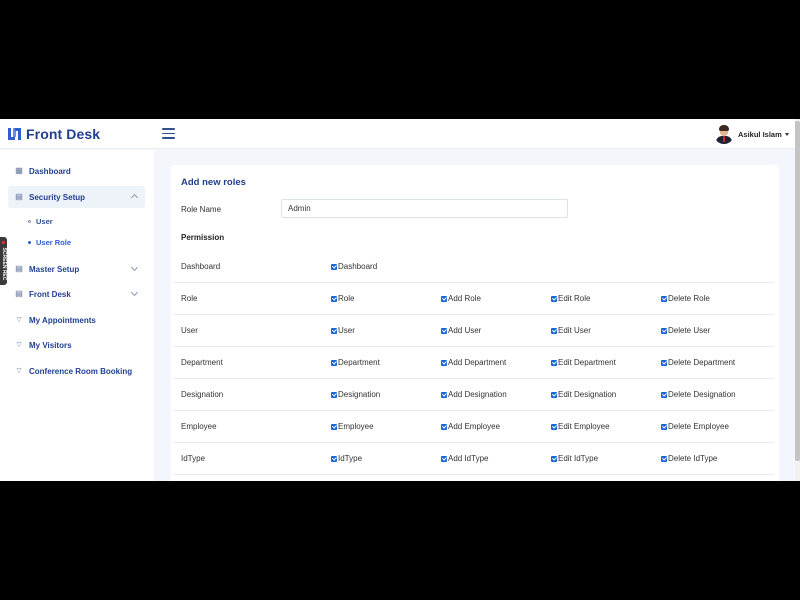 This screenshot has height=600, width=800. I want to click on role-name-input, so click(424, 208).